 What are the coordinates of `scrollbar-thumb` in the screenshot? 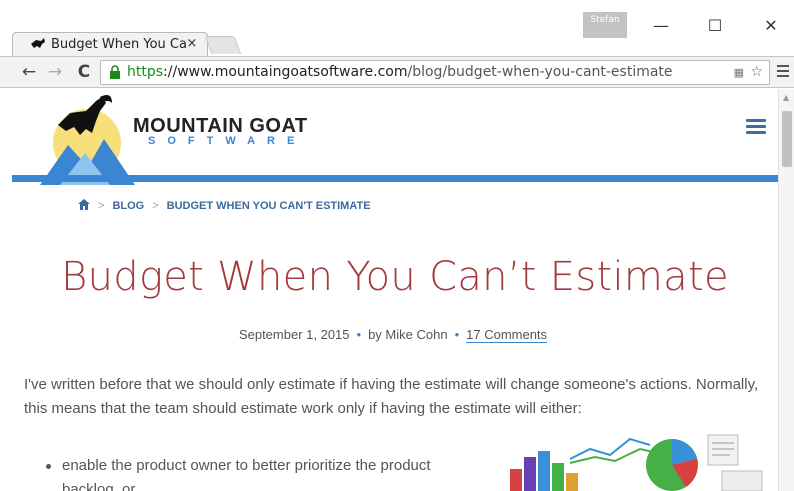 It's located at (787, 139).